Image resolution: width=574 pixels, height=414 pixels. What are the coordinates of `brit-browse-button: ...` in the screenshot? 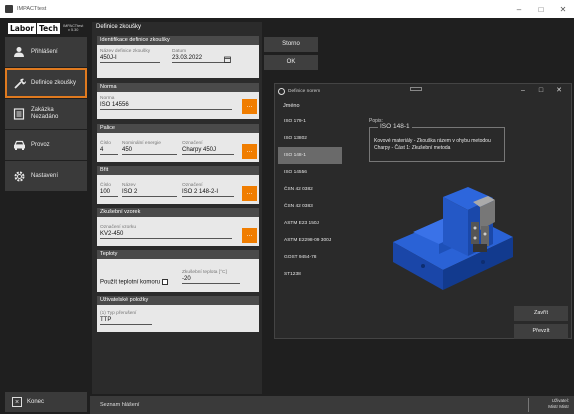 It's located at (249, 193).